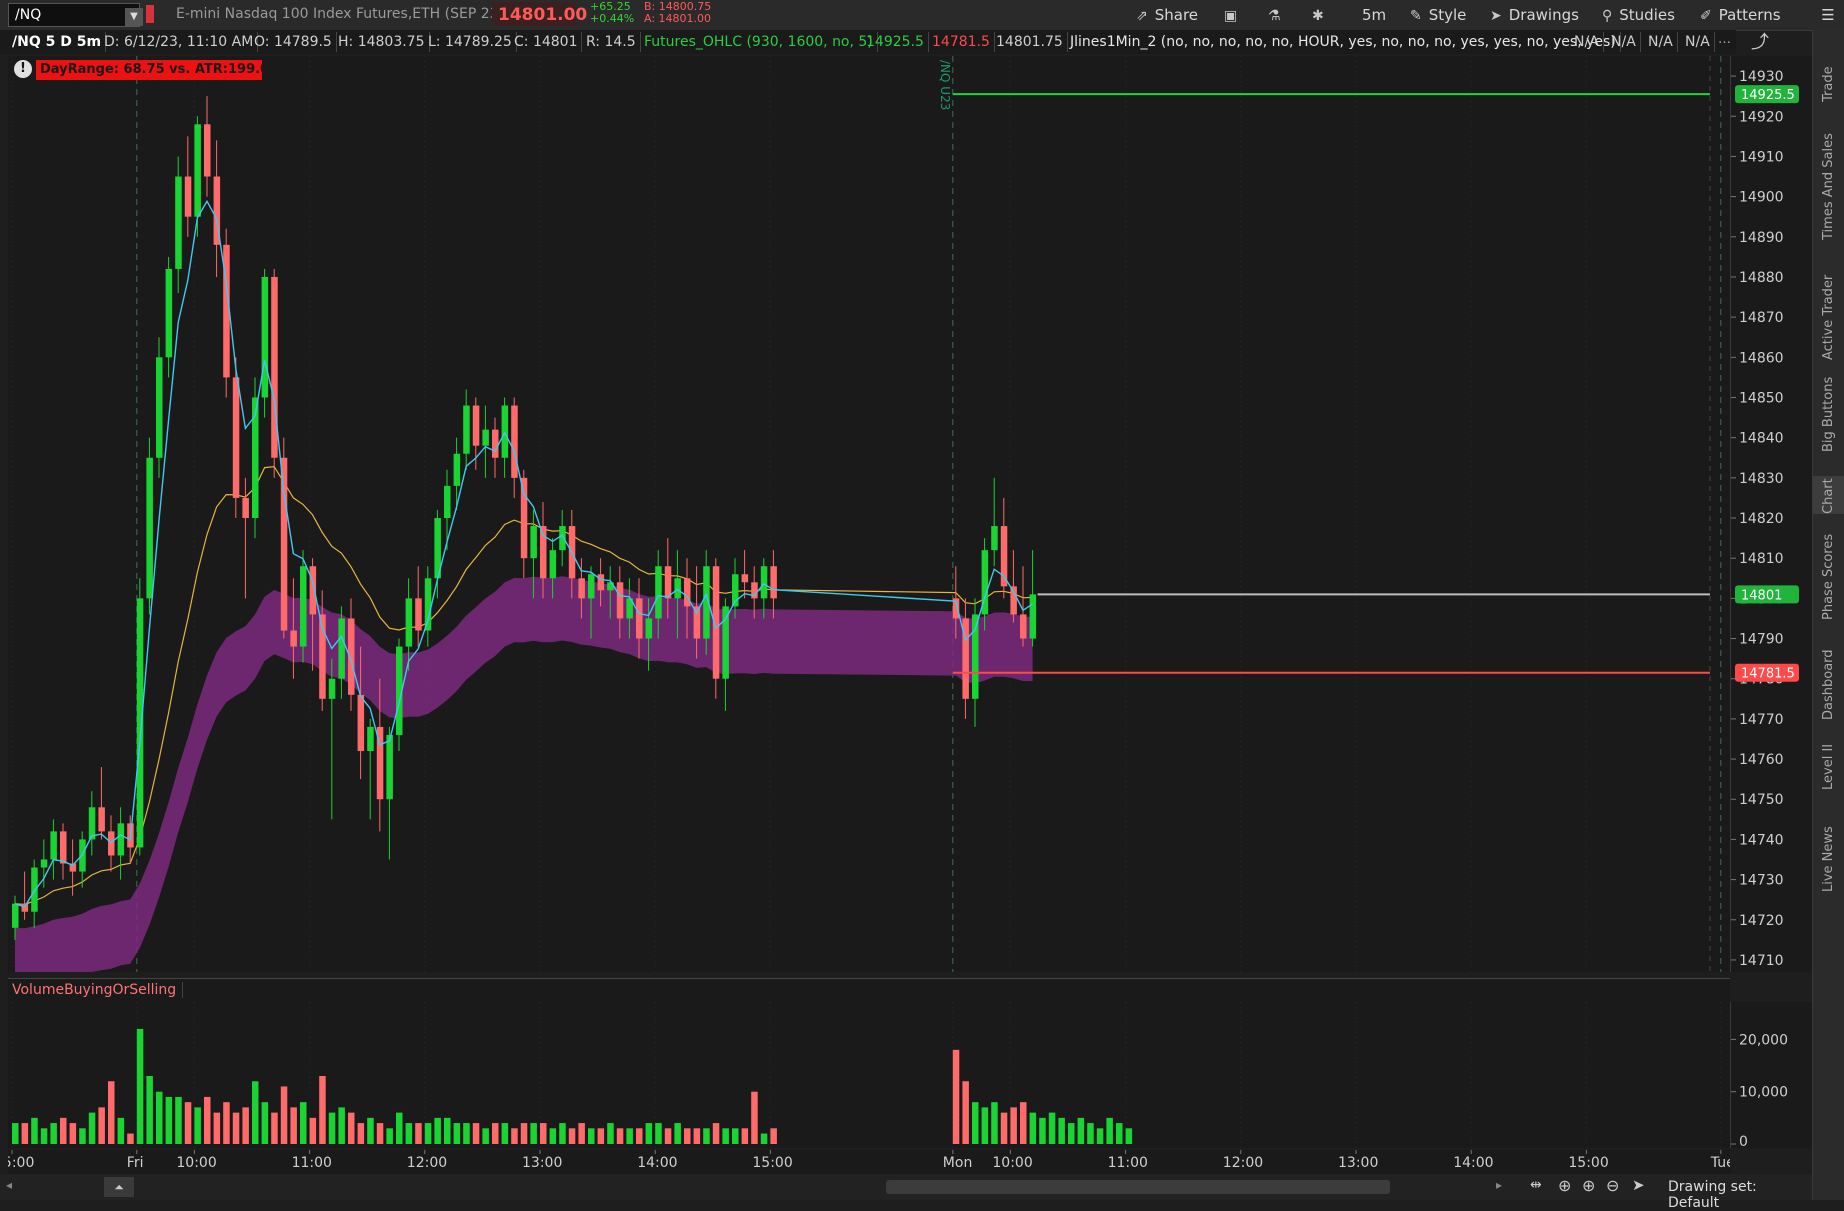 Image resolution: width=1844 pixels, height=1211 pixels. Describe the element at coordinates (1828, 84) in the screenshot. I see `side-tab: Trade` at that location.